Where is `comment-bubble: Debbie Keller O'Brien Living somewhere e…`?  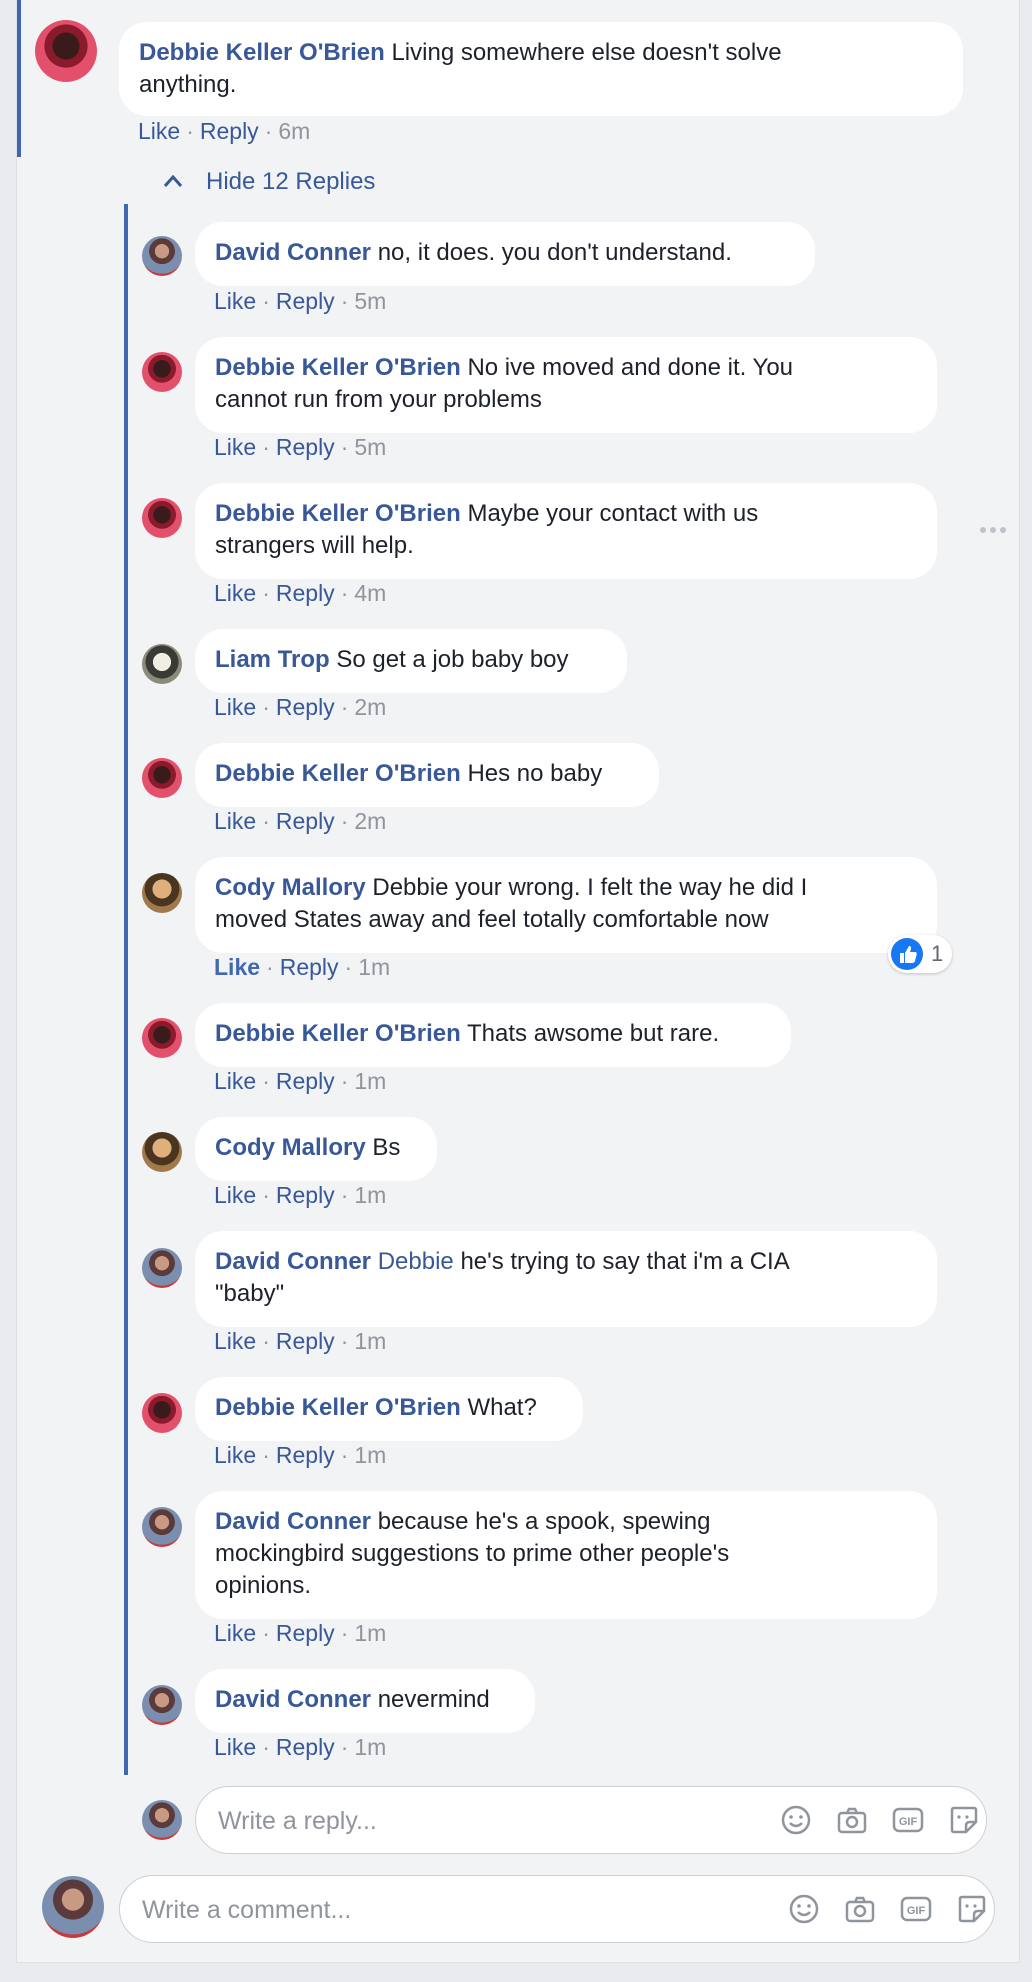 comment-bubble: Debbie Keller O'Brien Living somewhere e… is located at coordinates (541, 69).